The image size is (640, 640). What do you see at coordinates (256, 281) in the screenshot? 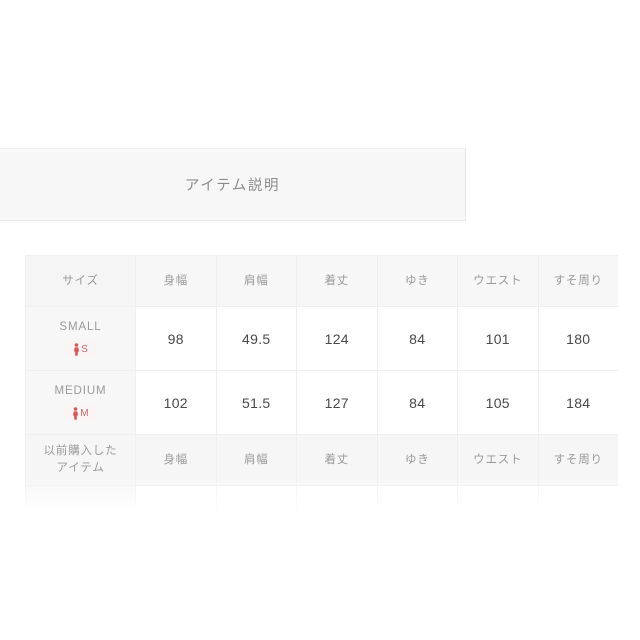
I see `column-header-shoulder-width: 肩幅` at bounding box center [256, 281].